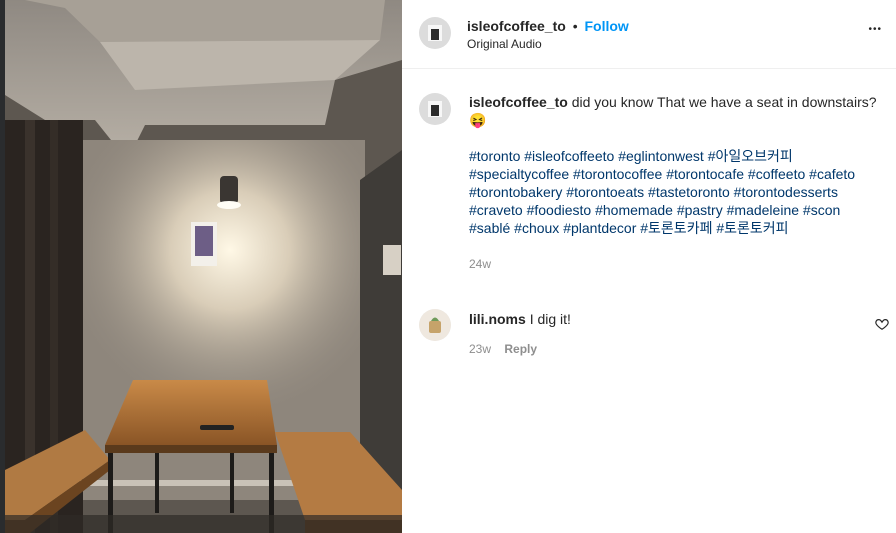  Describe the element at coordinates (504, 44) in the screenshot. I see `audio-label: Original Audio` at that location.